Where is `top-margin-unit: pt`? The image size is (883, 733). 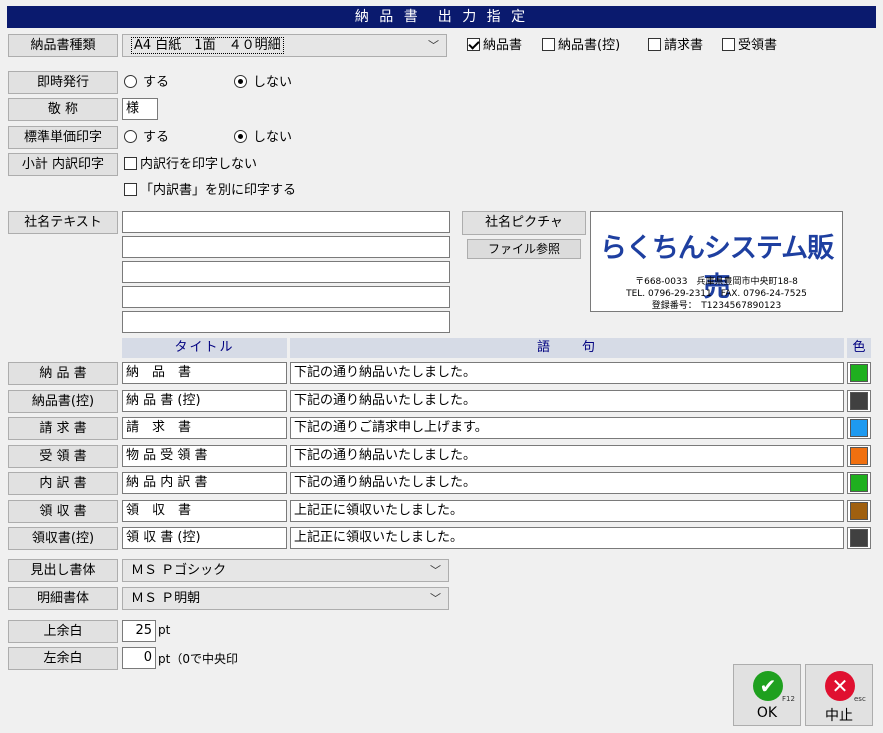 top-margin-unit: pt is located at coordinates (164, 630).